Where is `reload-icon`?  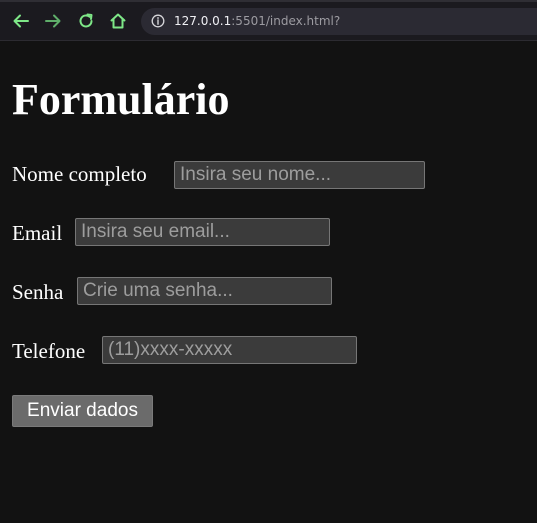
reload-icon is located at coordinates (86, 20).